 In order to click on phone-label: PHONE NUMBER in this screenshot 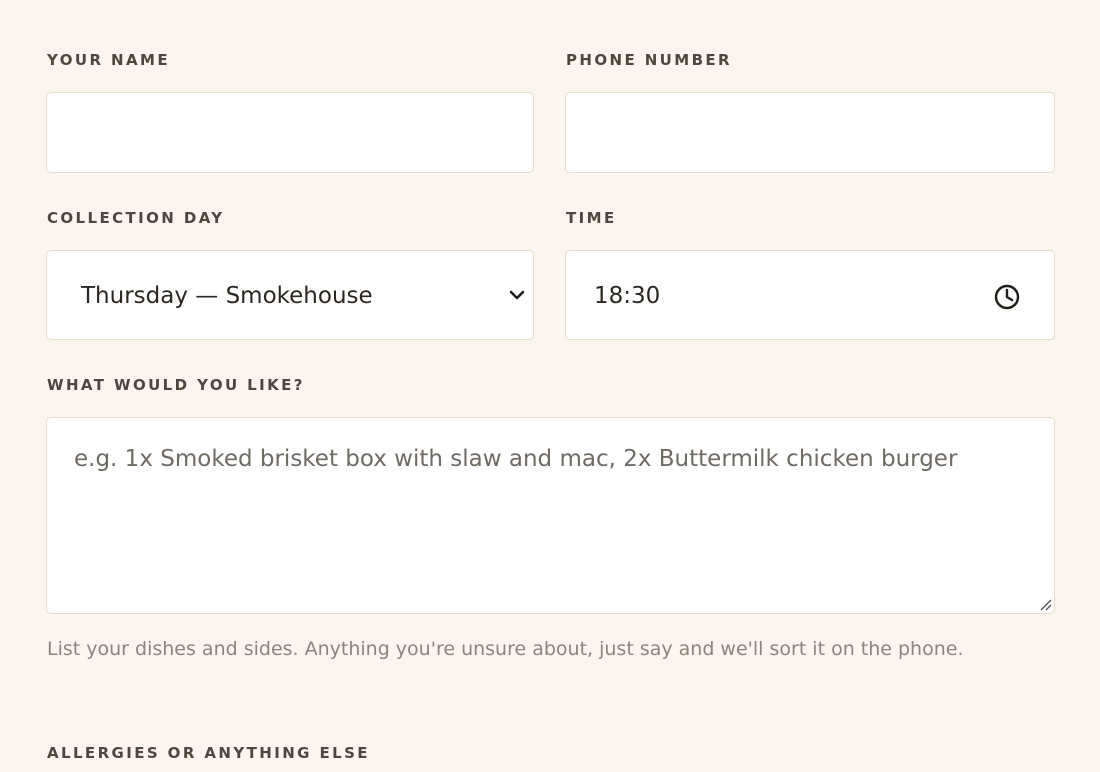, I will do `click(649, 60)`.